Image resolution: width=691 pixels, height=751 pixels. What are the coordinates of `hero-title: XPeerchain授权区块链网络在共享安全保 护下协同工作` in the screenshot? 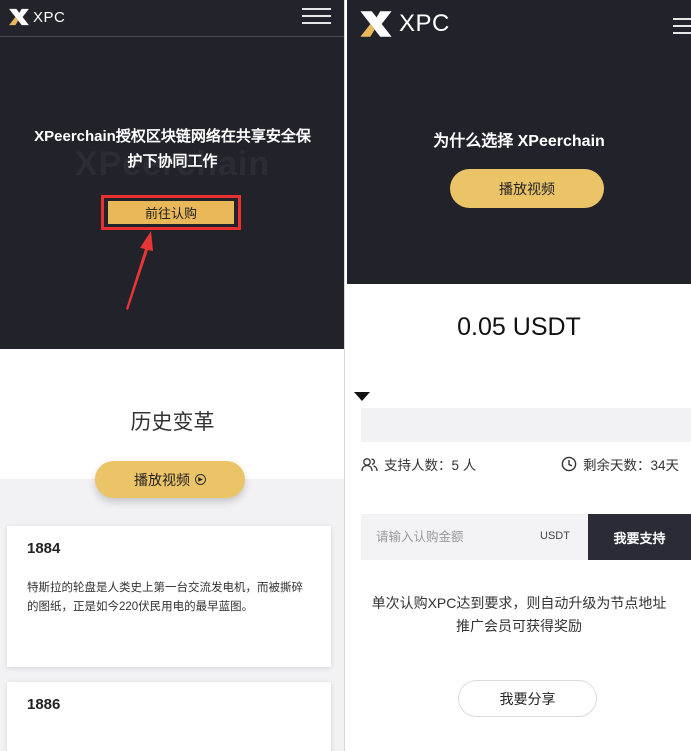 It's located at (172, 149).